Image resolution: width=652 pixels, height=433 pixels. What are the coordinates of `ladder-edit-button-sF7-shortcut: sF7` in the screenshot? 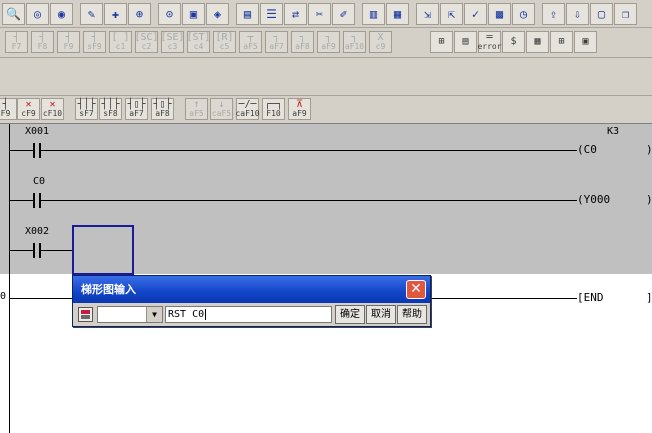 It's located at (86, 113).